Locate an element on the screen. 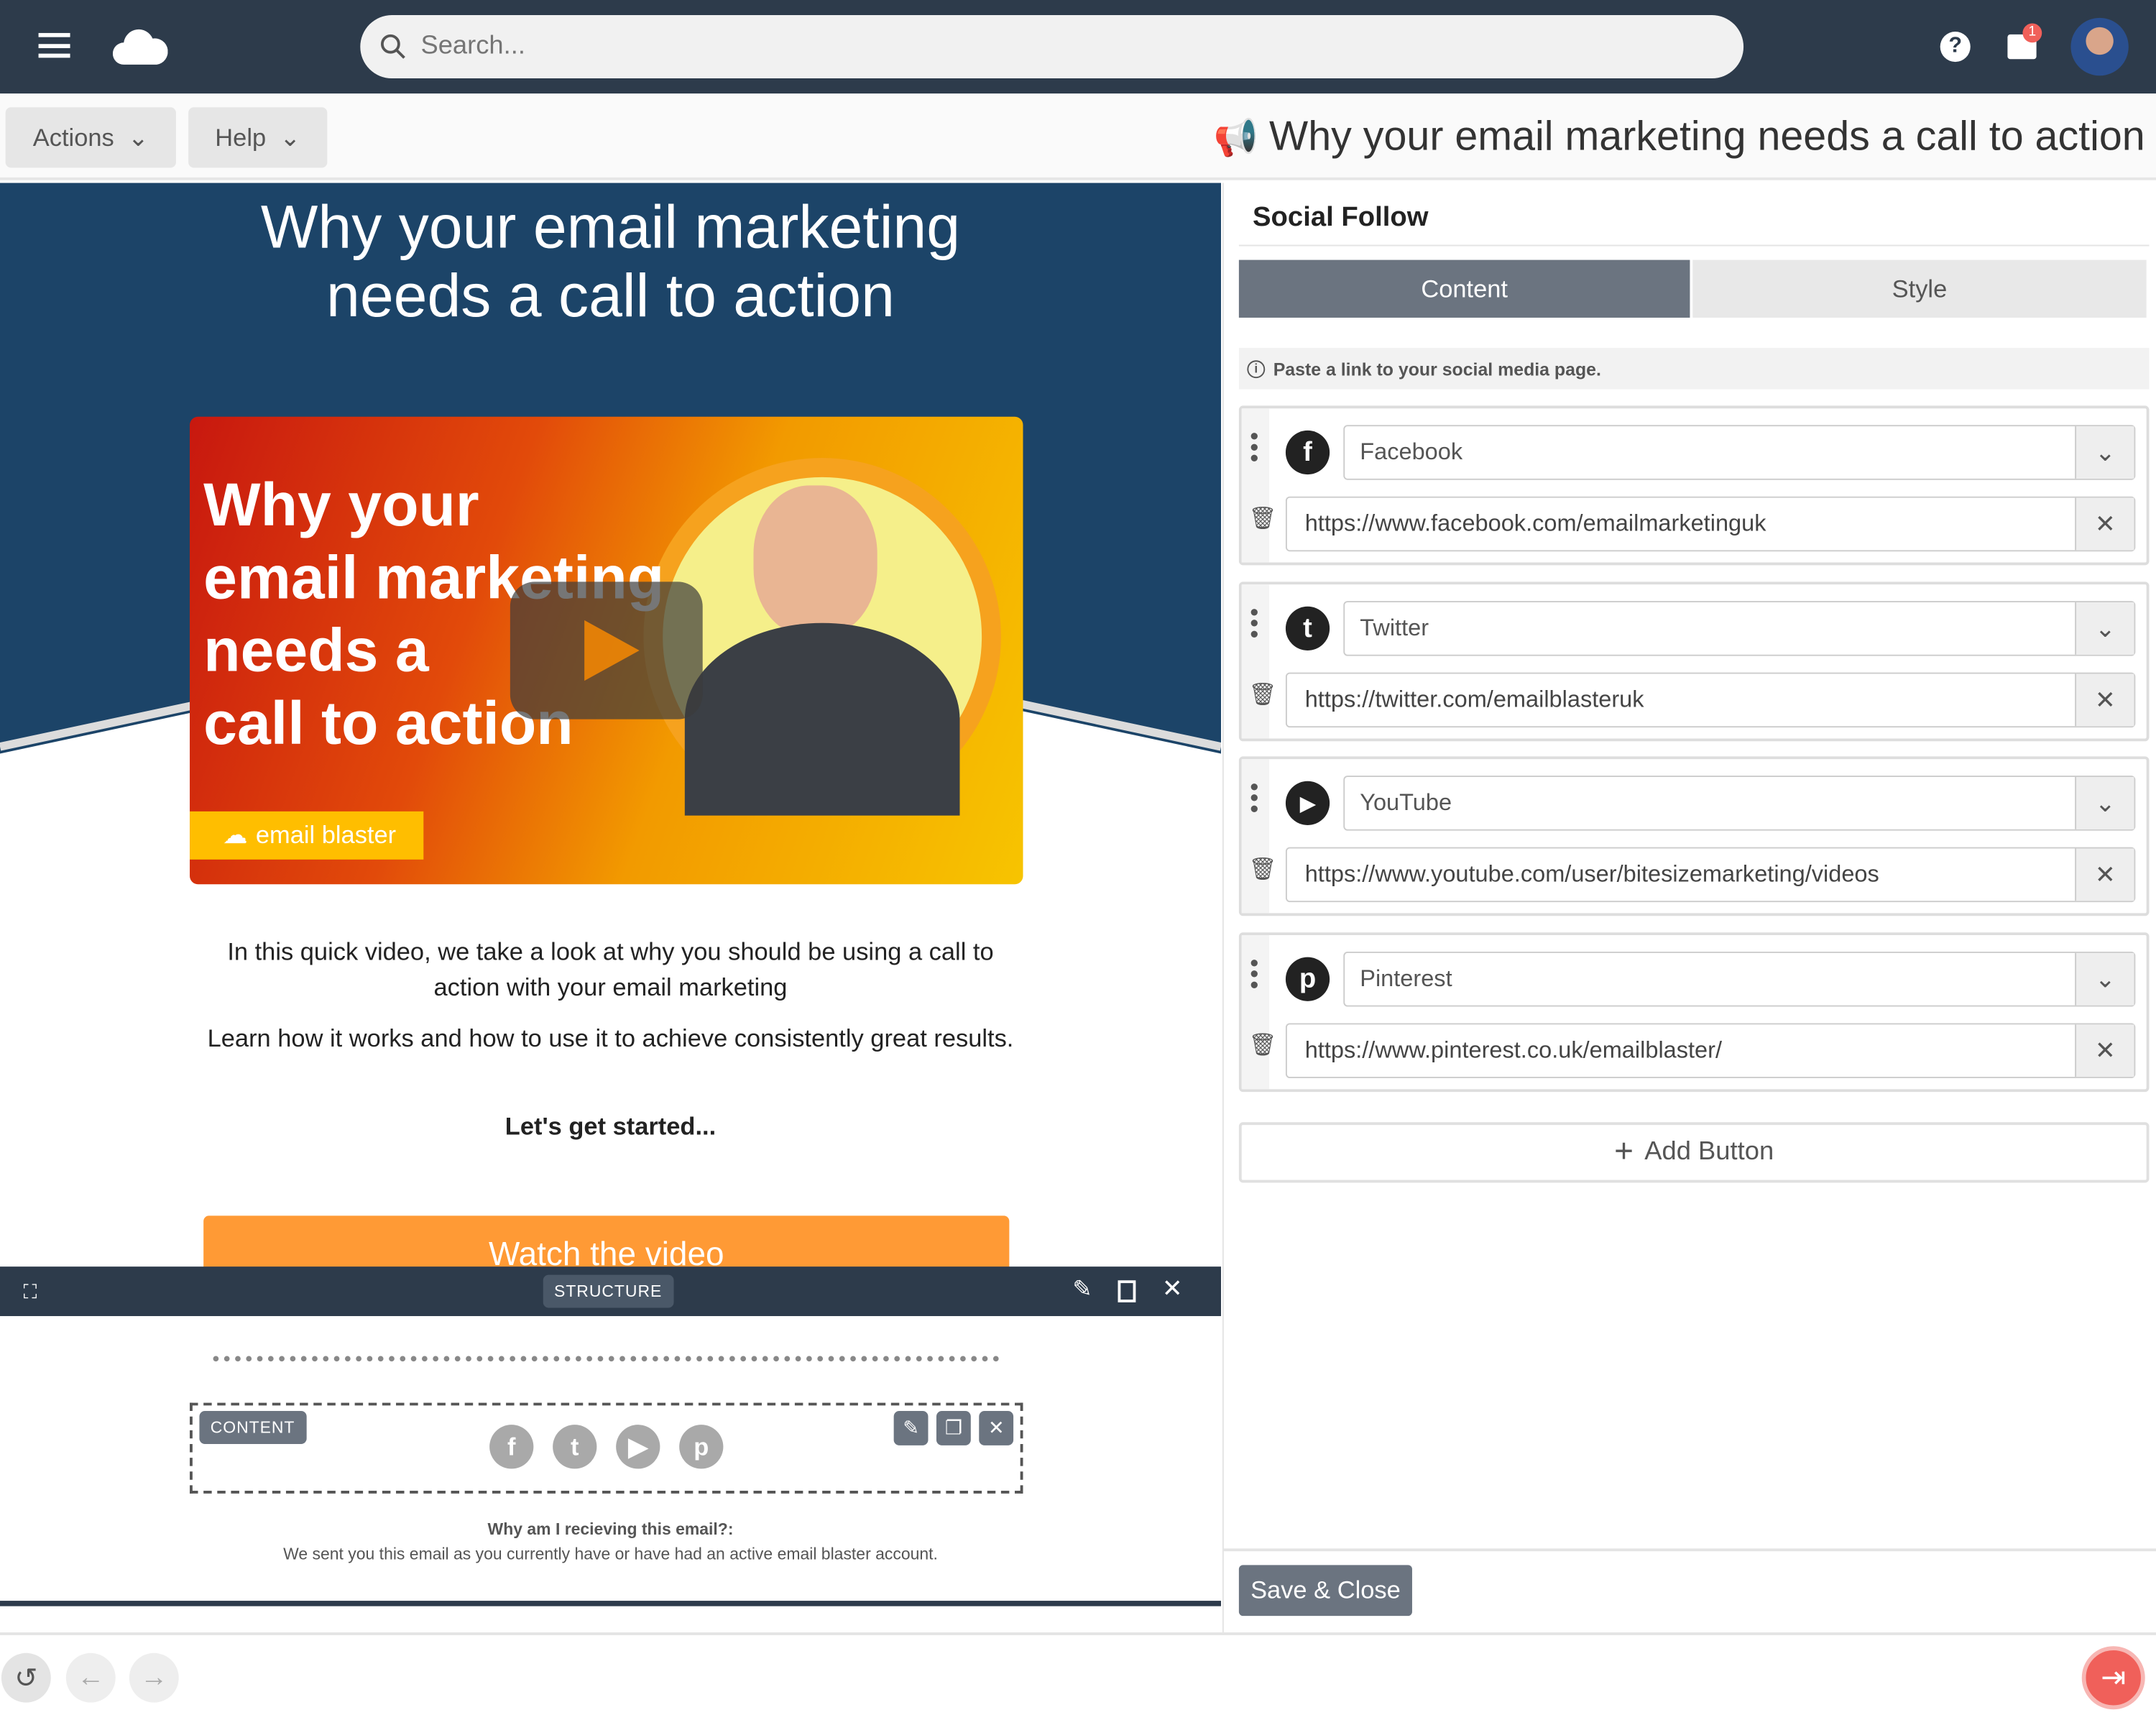  megaphone-icon: 📢 is located at coordinates (1236, 137).